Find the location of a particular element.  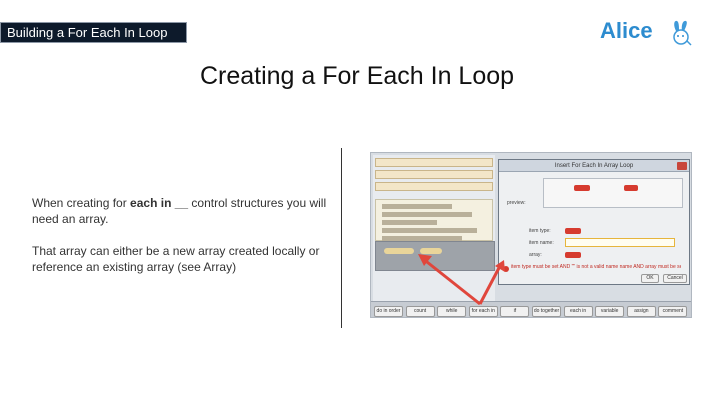

drop-zone is located at coordinates (435, 256).